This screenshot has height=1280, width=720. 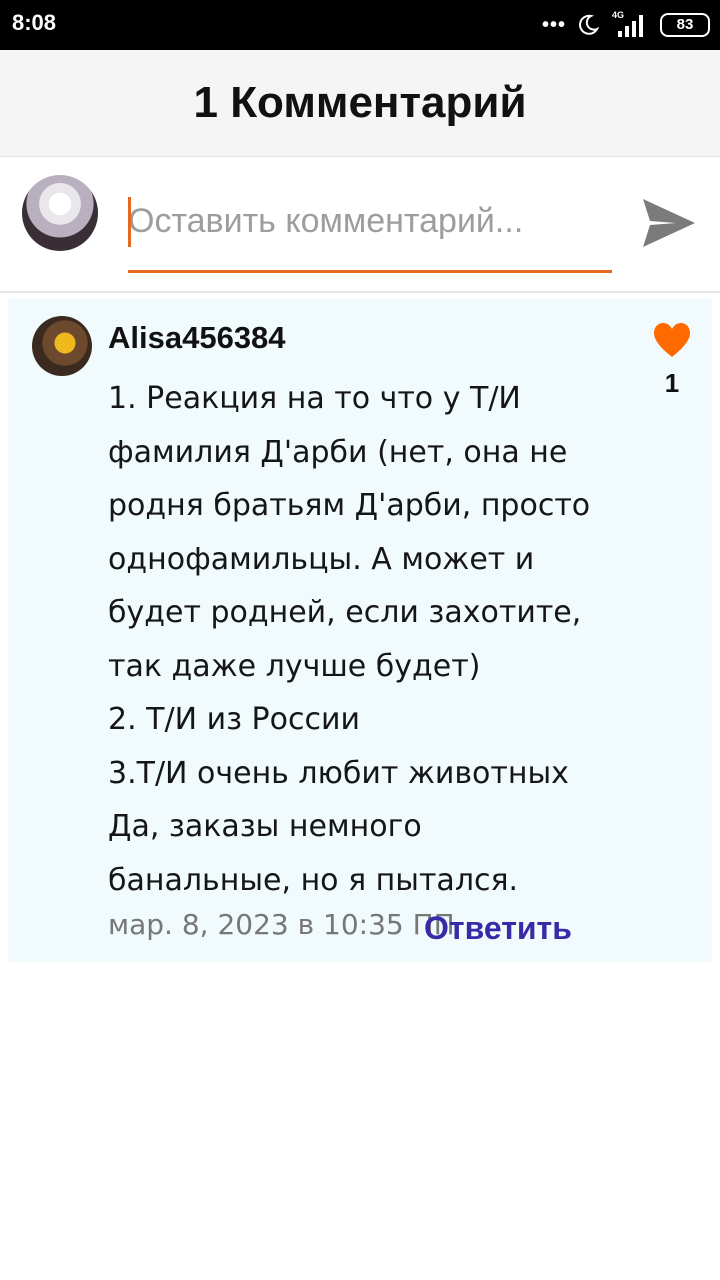 I want to click on avatar, so click(x=62, y=346).